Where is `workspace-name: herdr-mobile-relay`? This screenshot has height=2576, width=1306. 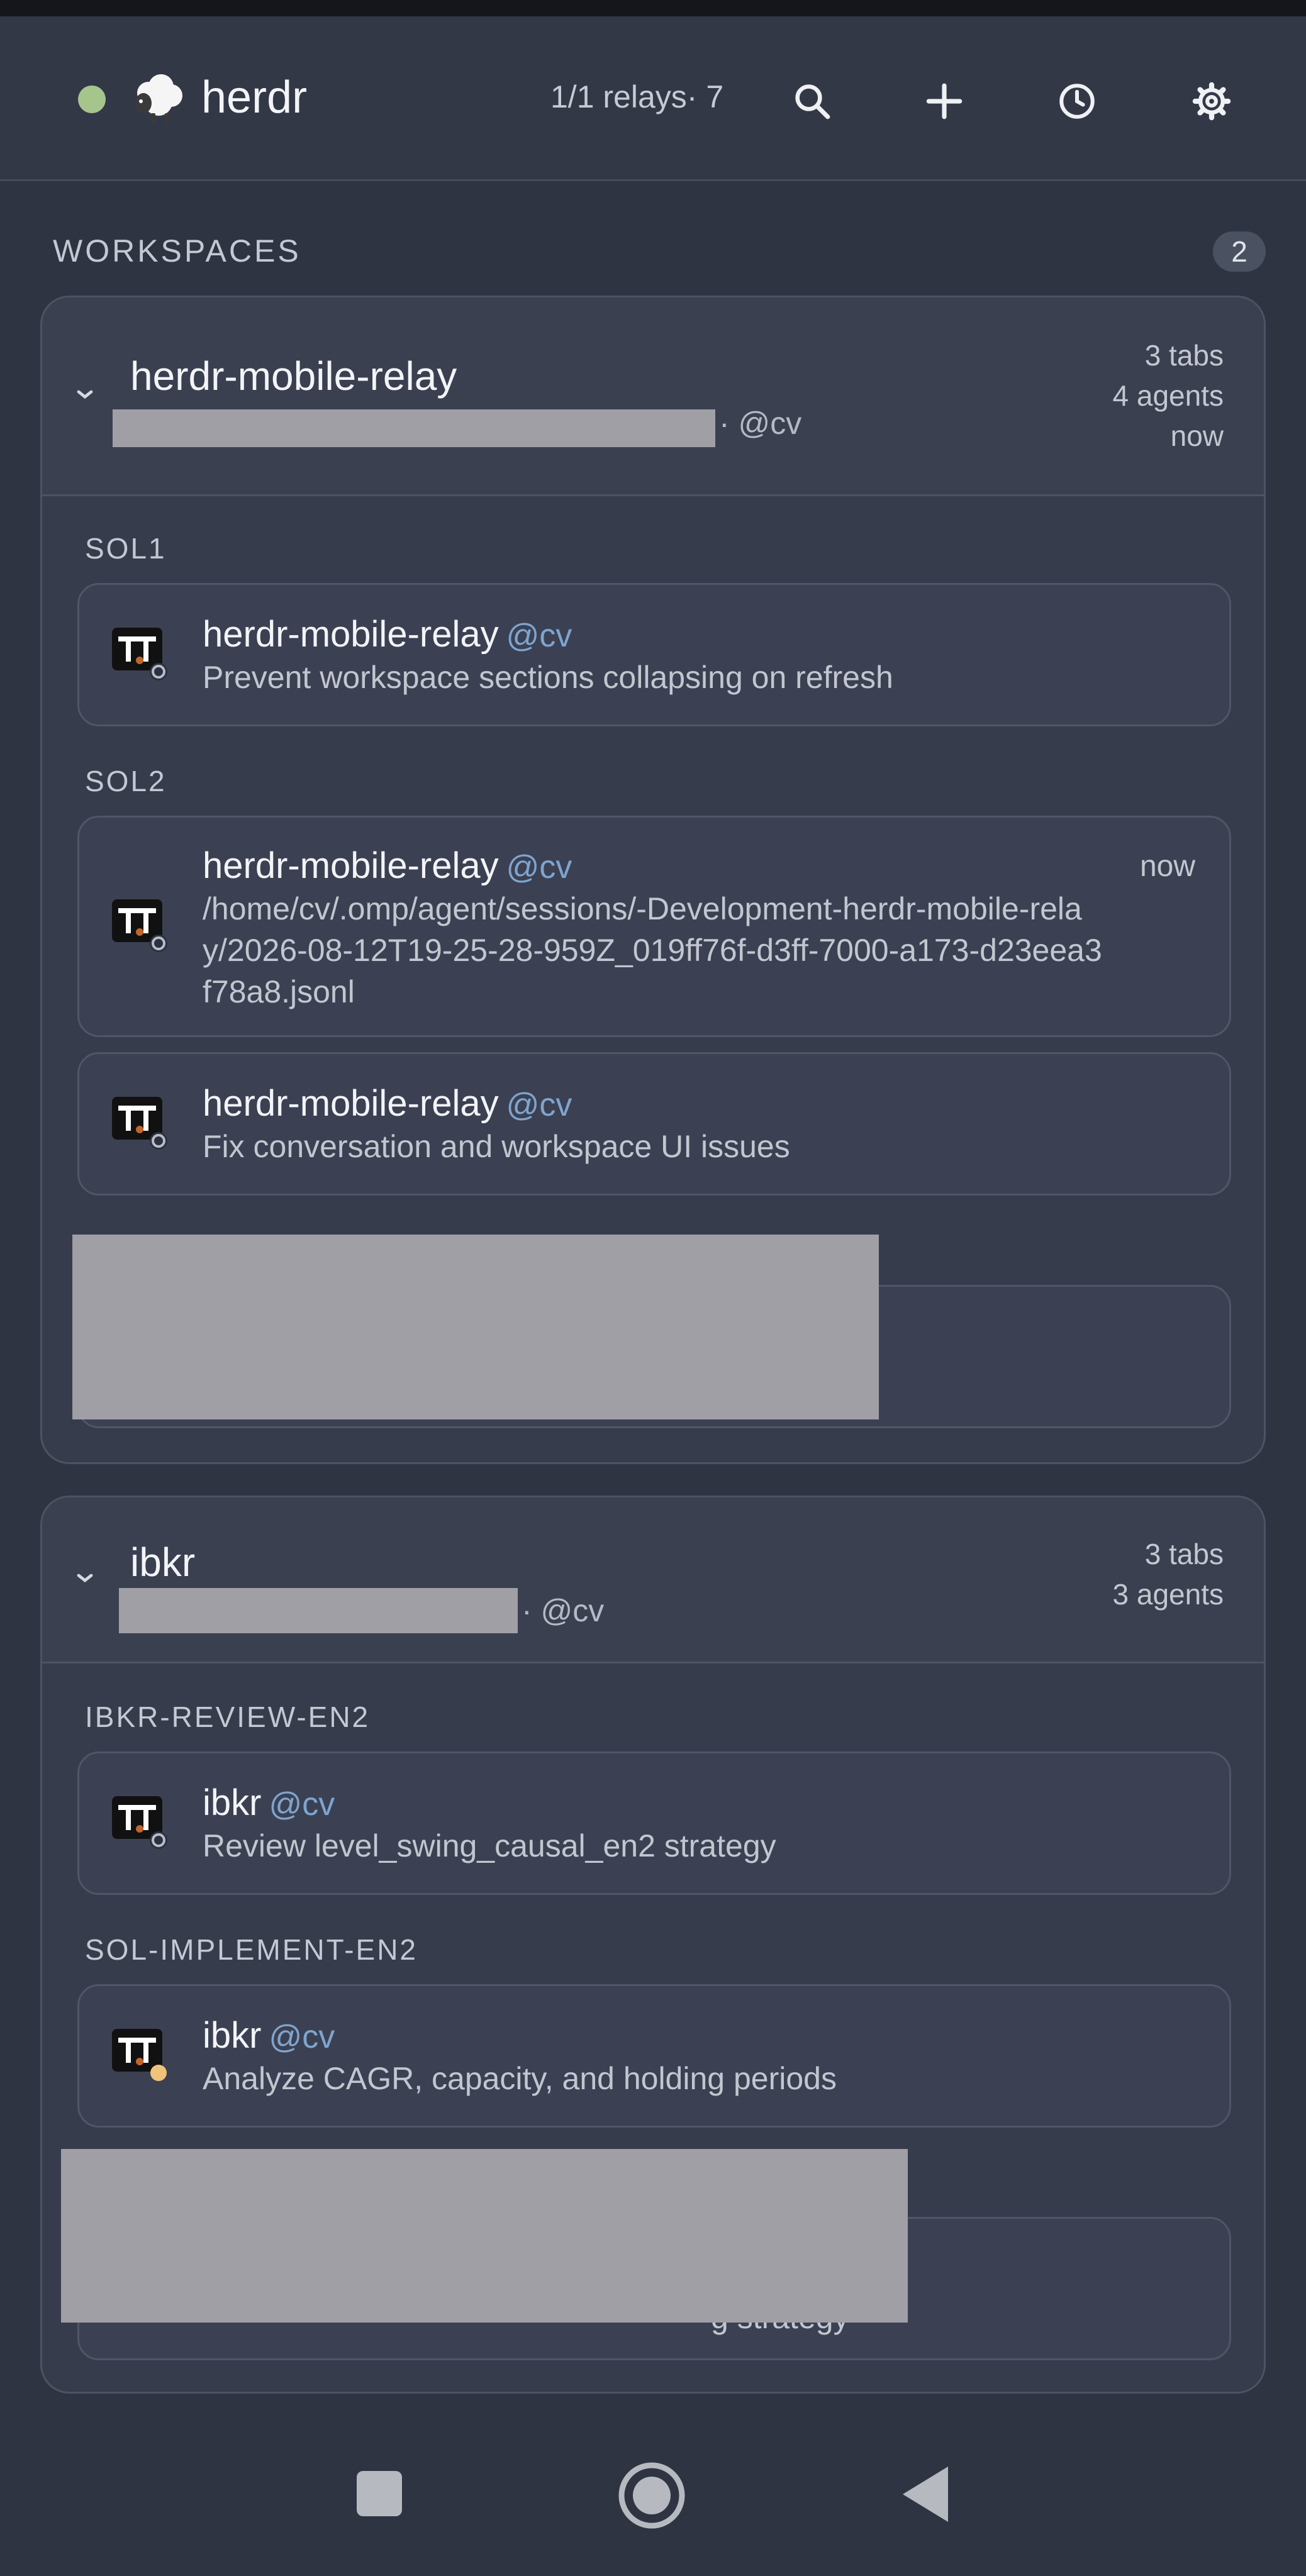
workspace-name: herdr-mobile-relay is located at coordinates (293, 376).